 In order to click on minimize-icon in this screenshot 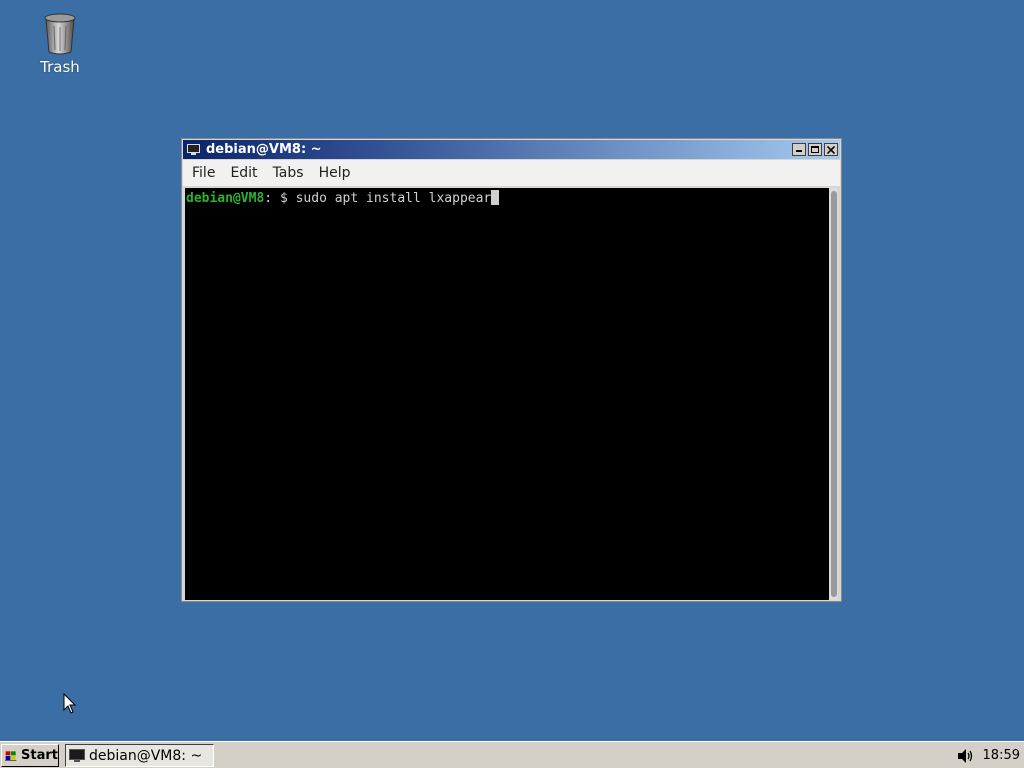, I will do `click(799, 149)`.